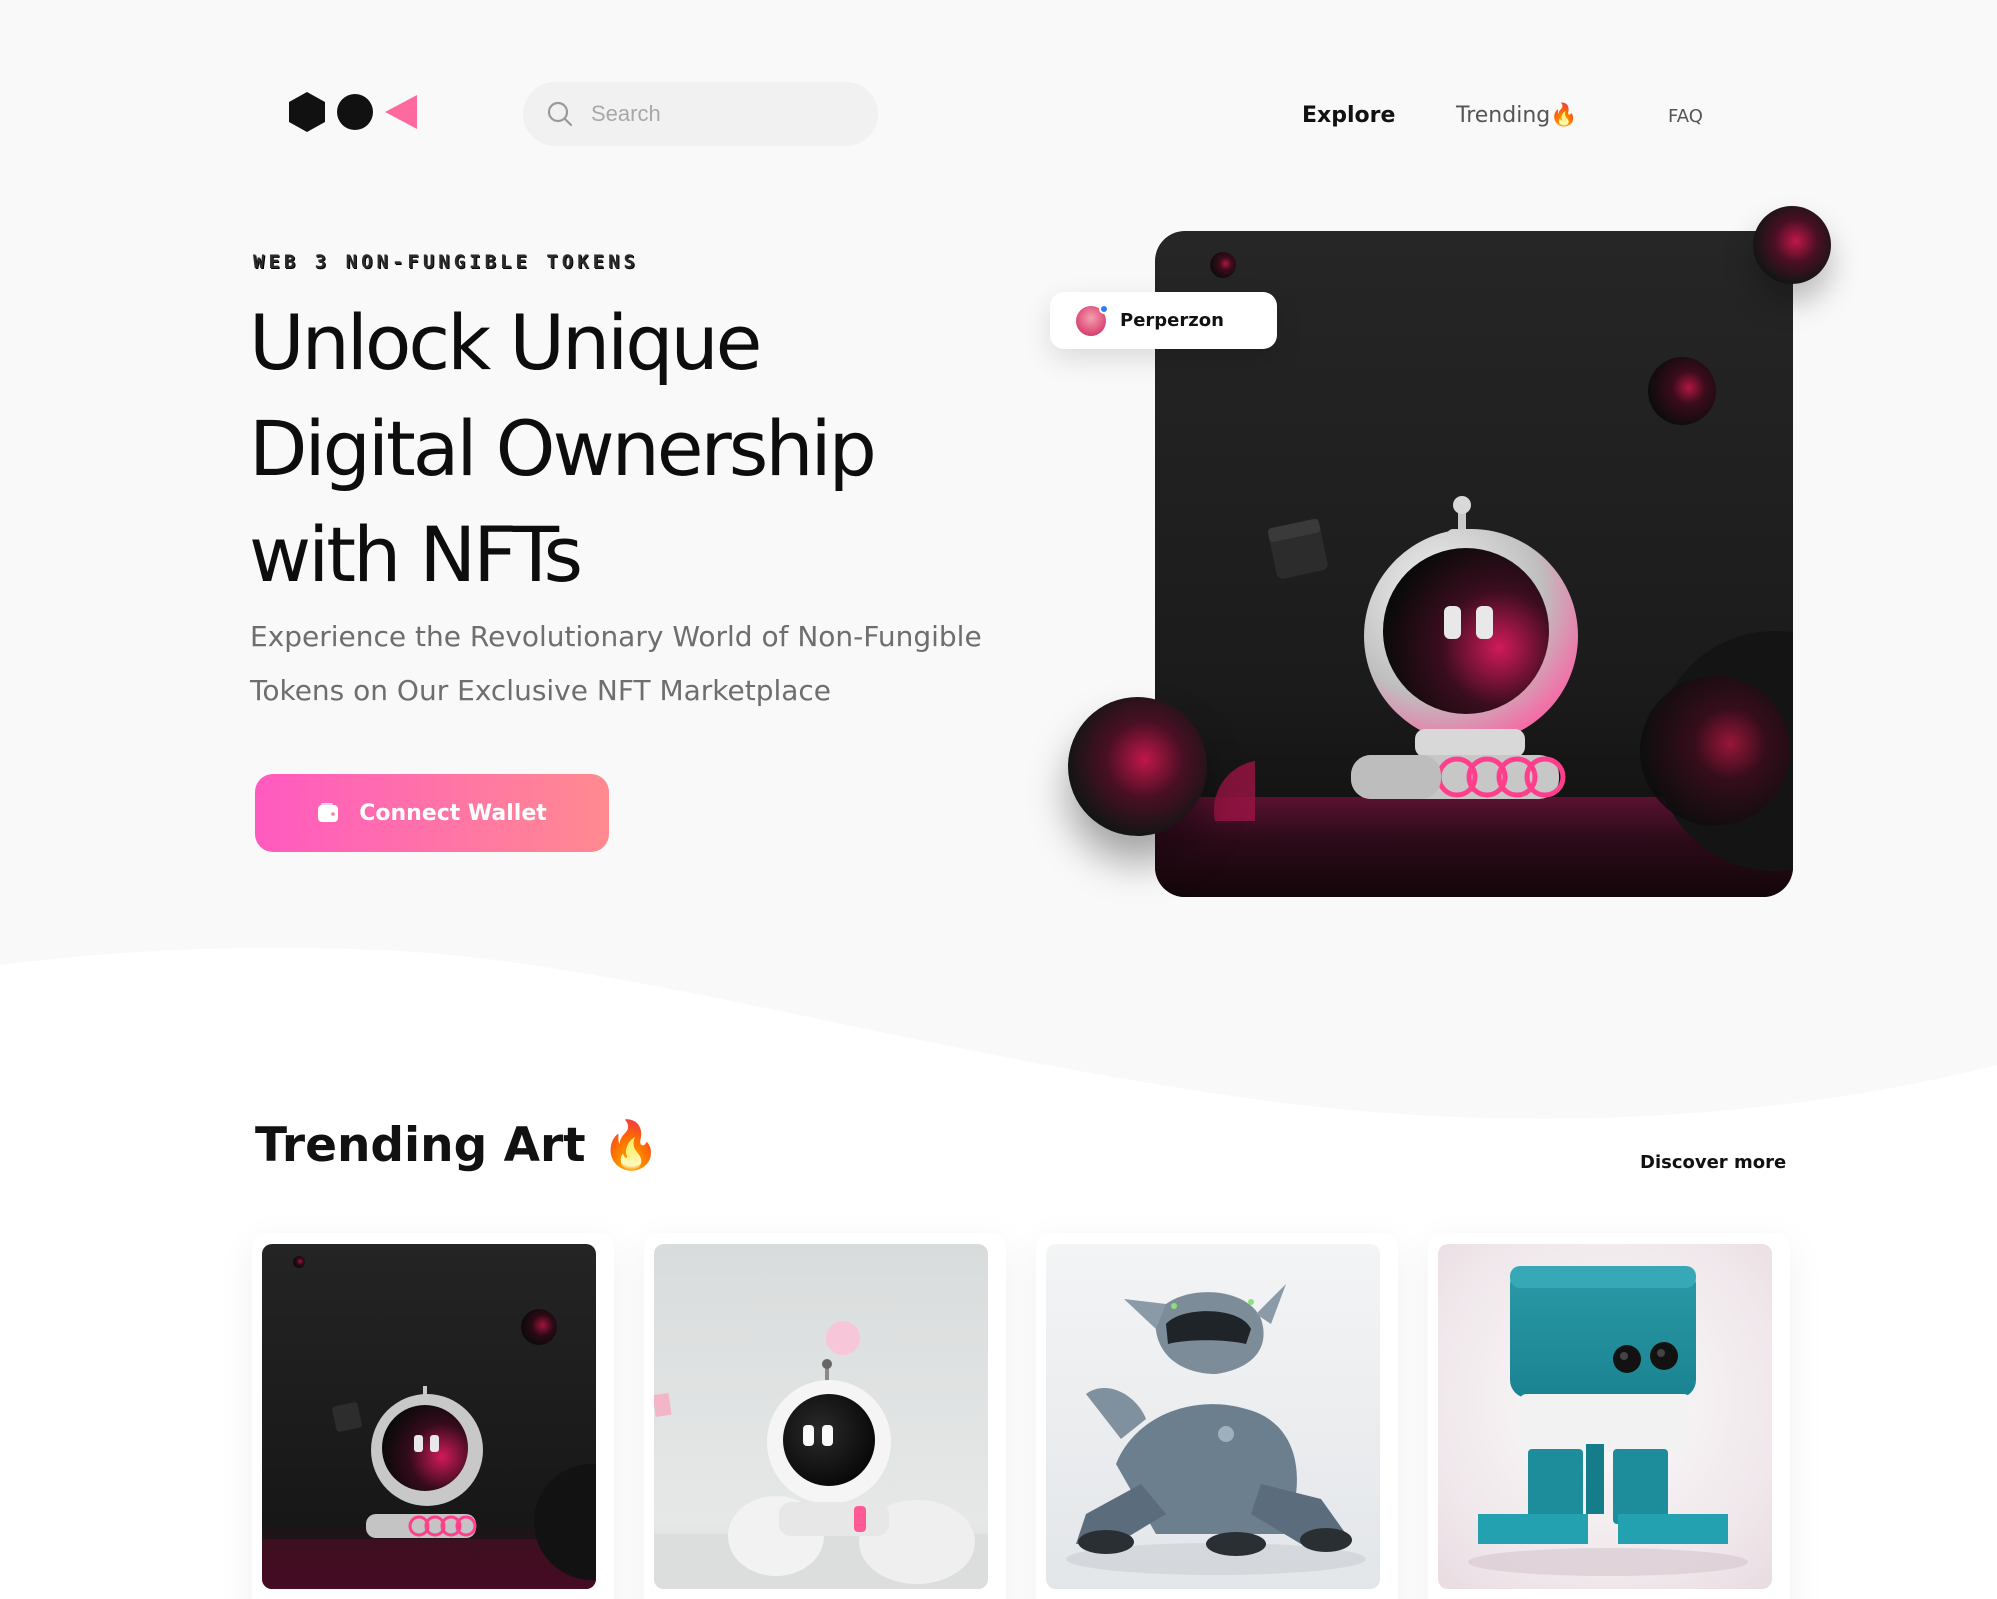 Image resolution: width=1997 pixels, height=1599 pixels. I want to click on fire-icon: 🔥, so click(631, 1145).